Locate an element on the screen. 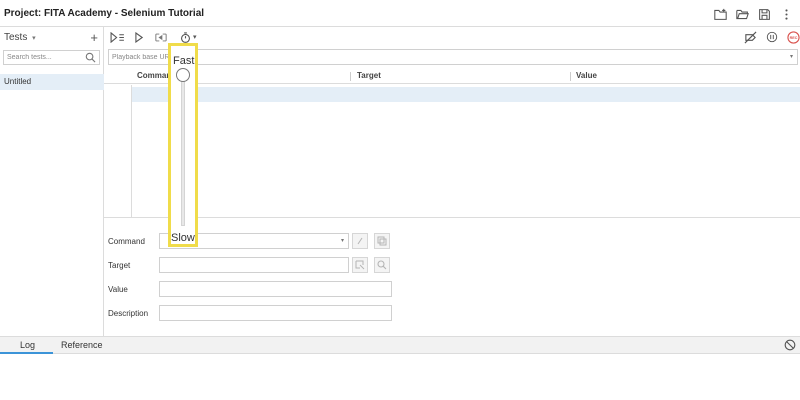 The height and width of the screenshot is (400, 800). title-actions is located at coordinates (753, 14).